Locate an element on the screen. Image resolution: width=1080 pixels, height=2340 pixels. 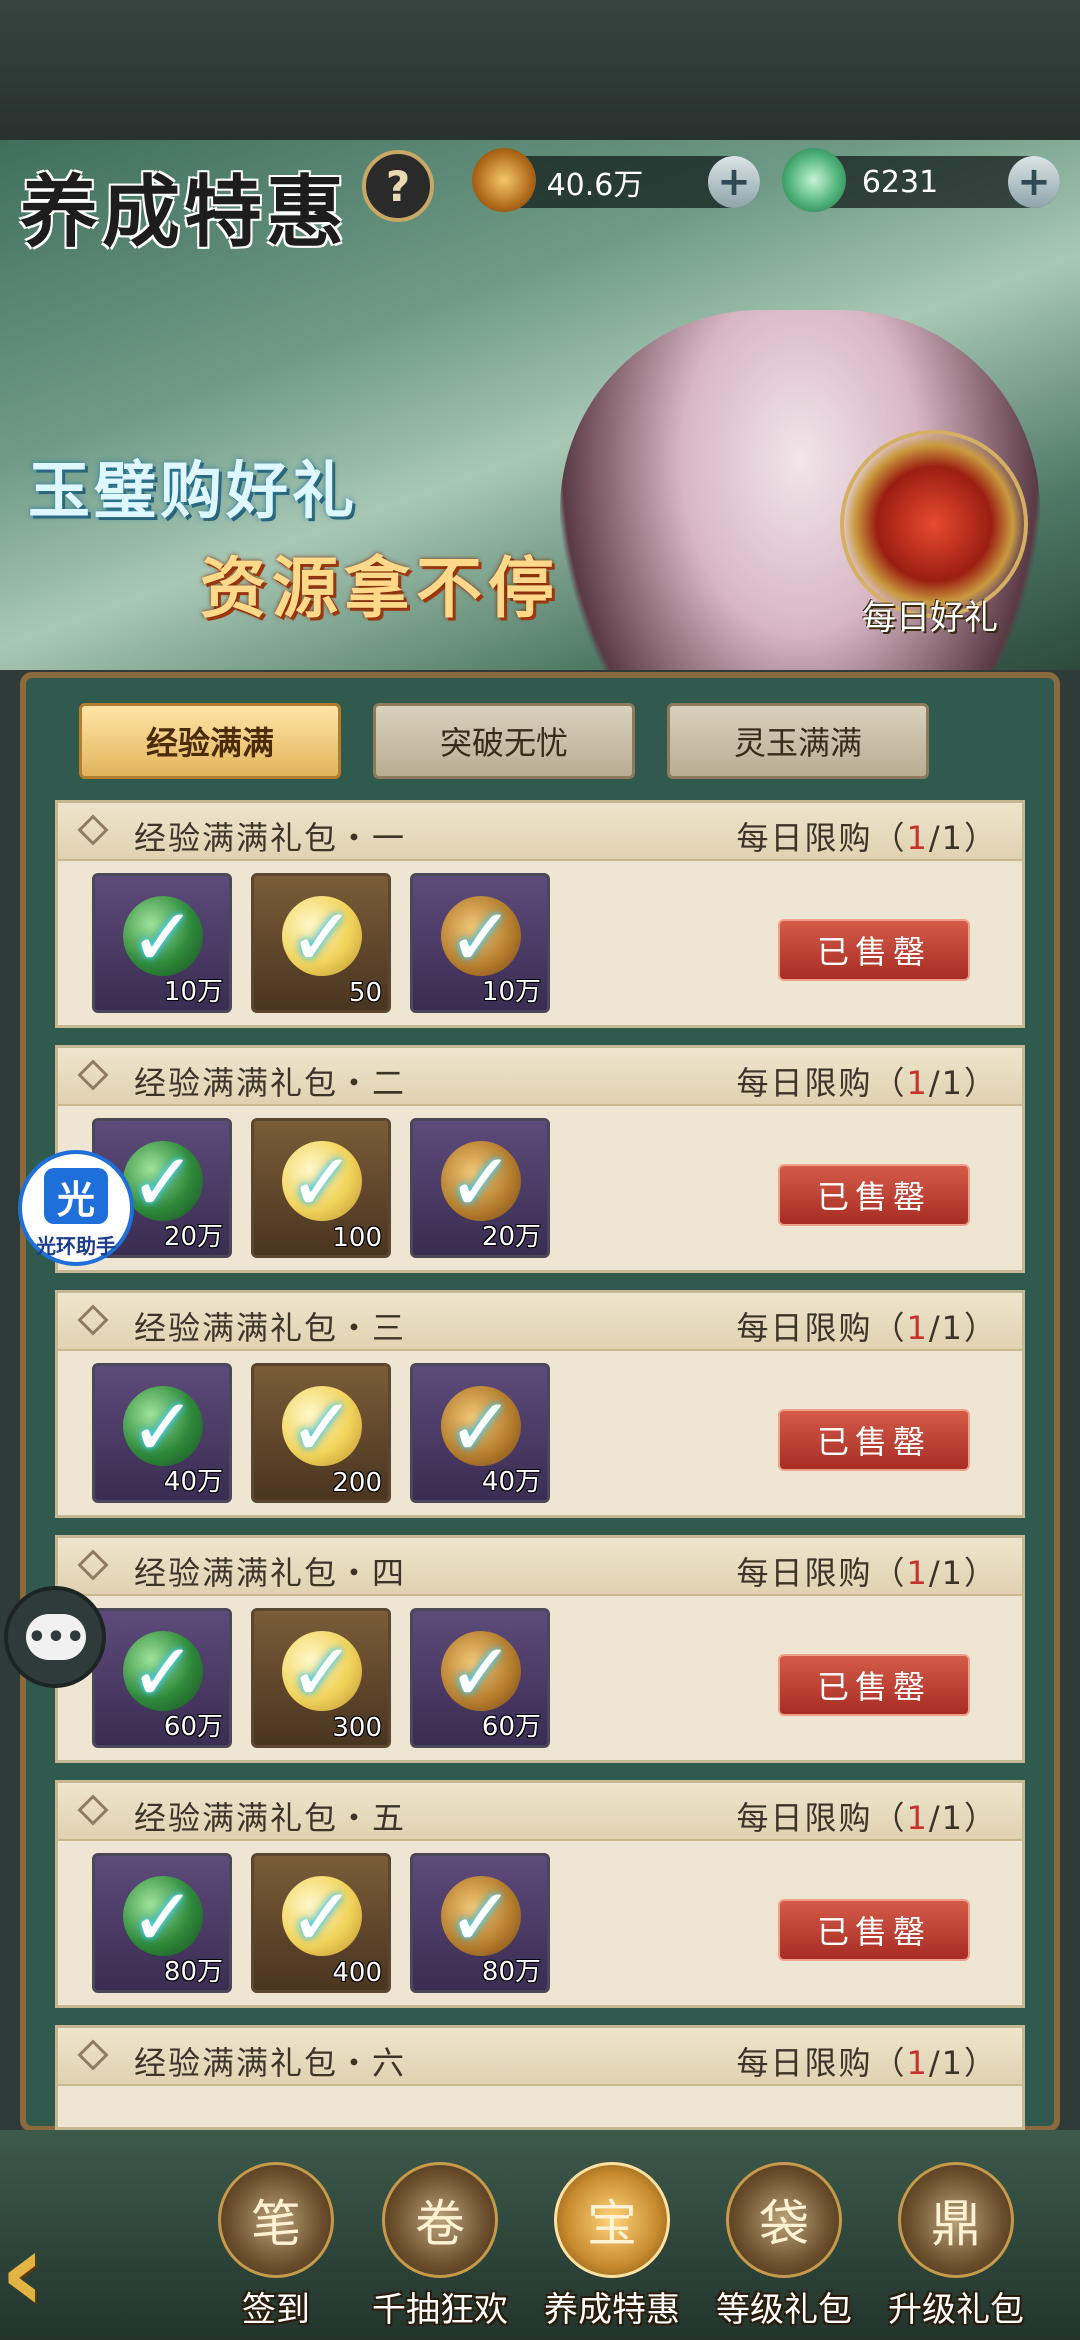
tab-spirit-jade: 灵玉满满 is located at coordinates (798, 741).